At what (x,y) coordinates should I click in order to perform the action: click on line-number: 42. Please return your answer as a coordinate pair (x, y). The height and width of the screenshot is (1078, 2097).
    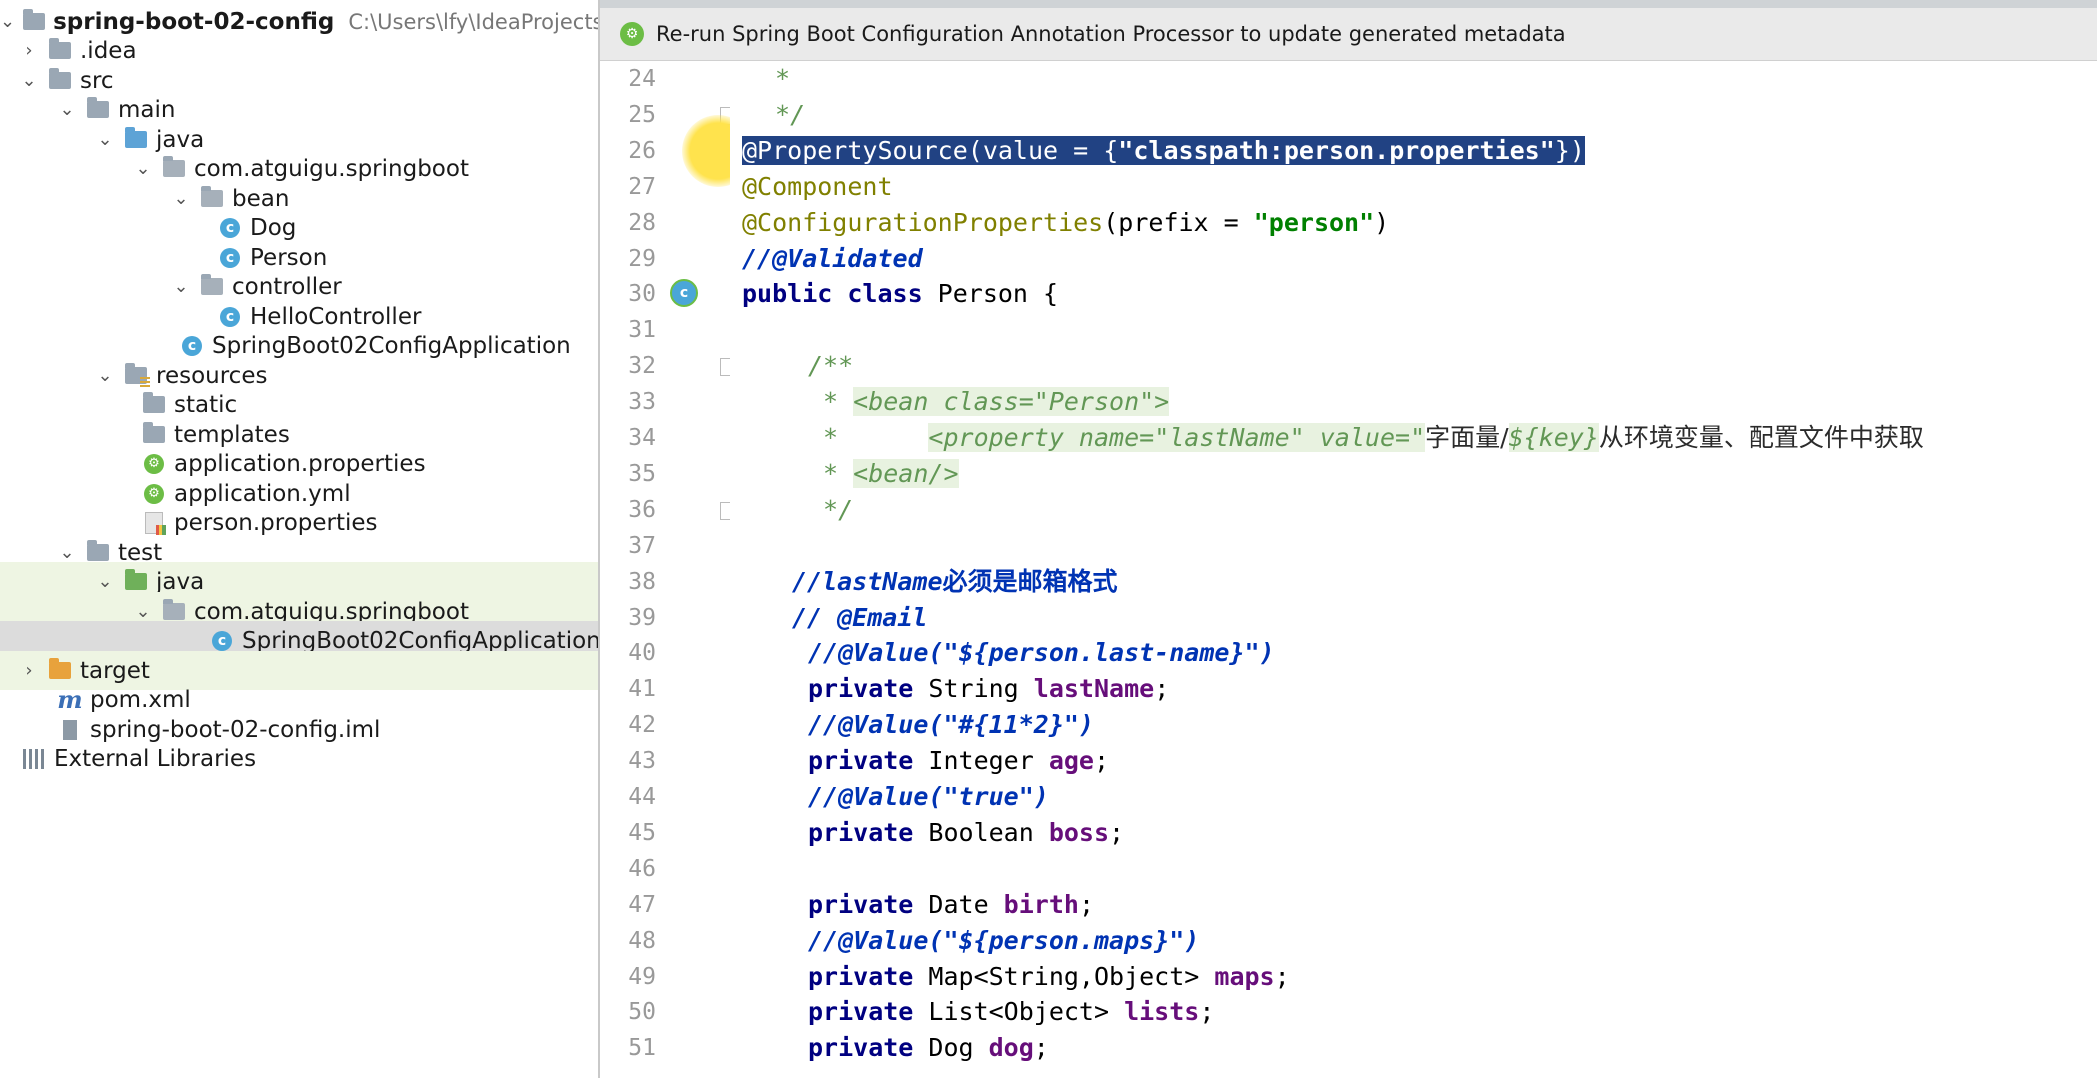
    Looking at the image, I should click on (642, 725).